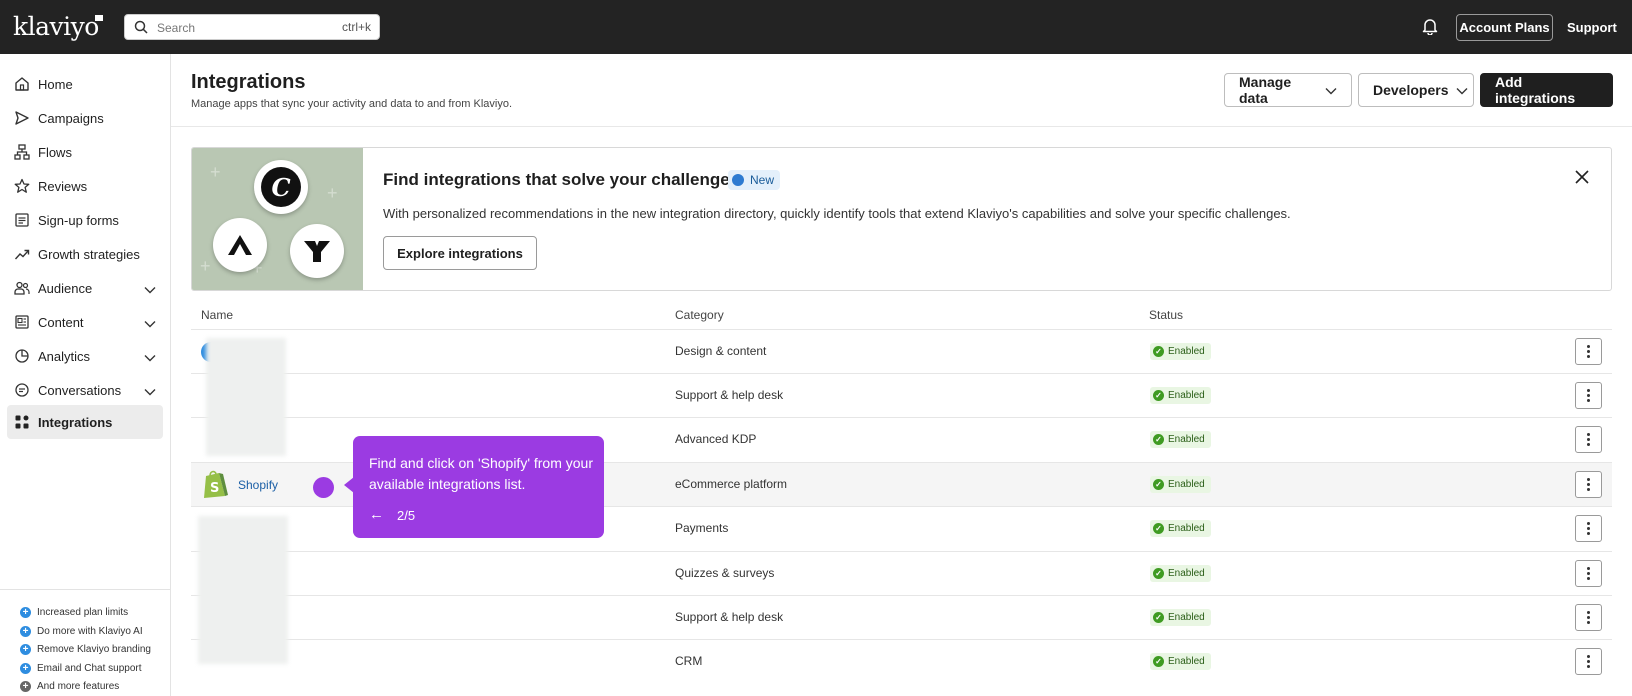 This screenshot has width=1632, height=696. I want to click on sidebar-item-analytics: Analytics, so click(85, 356).